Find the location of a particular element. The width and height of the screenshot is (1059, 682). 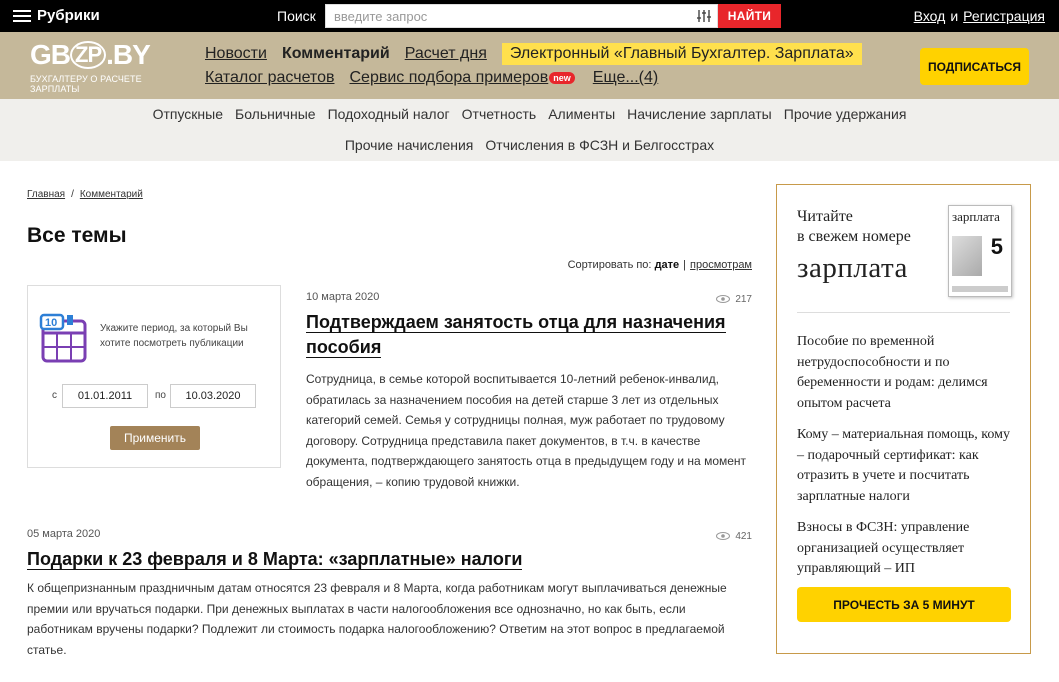

nav-more: Еще...(4) is located at coordinates (625, 78).